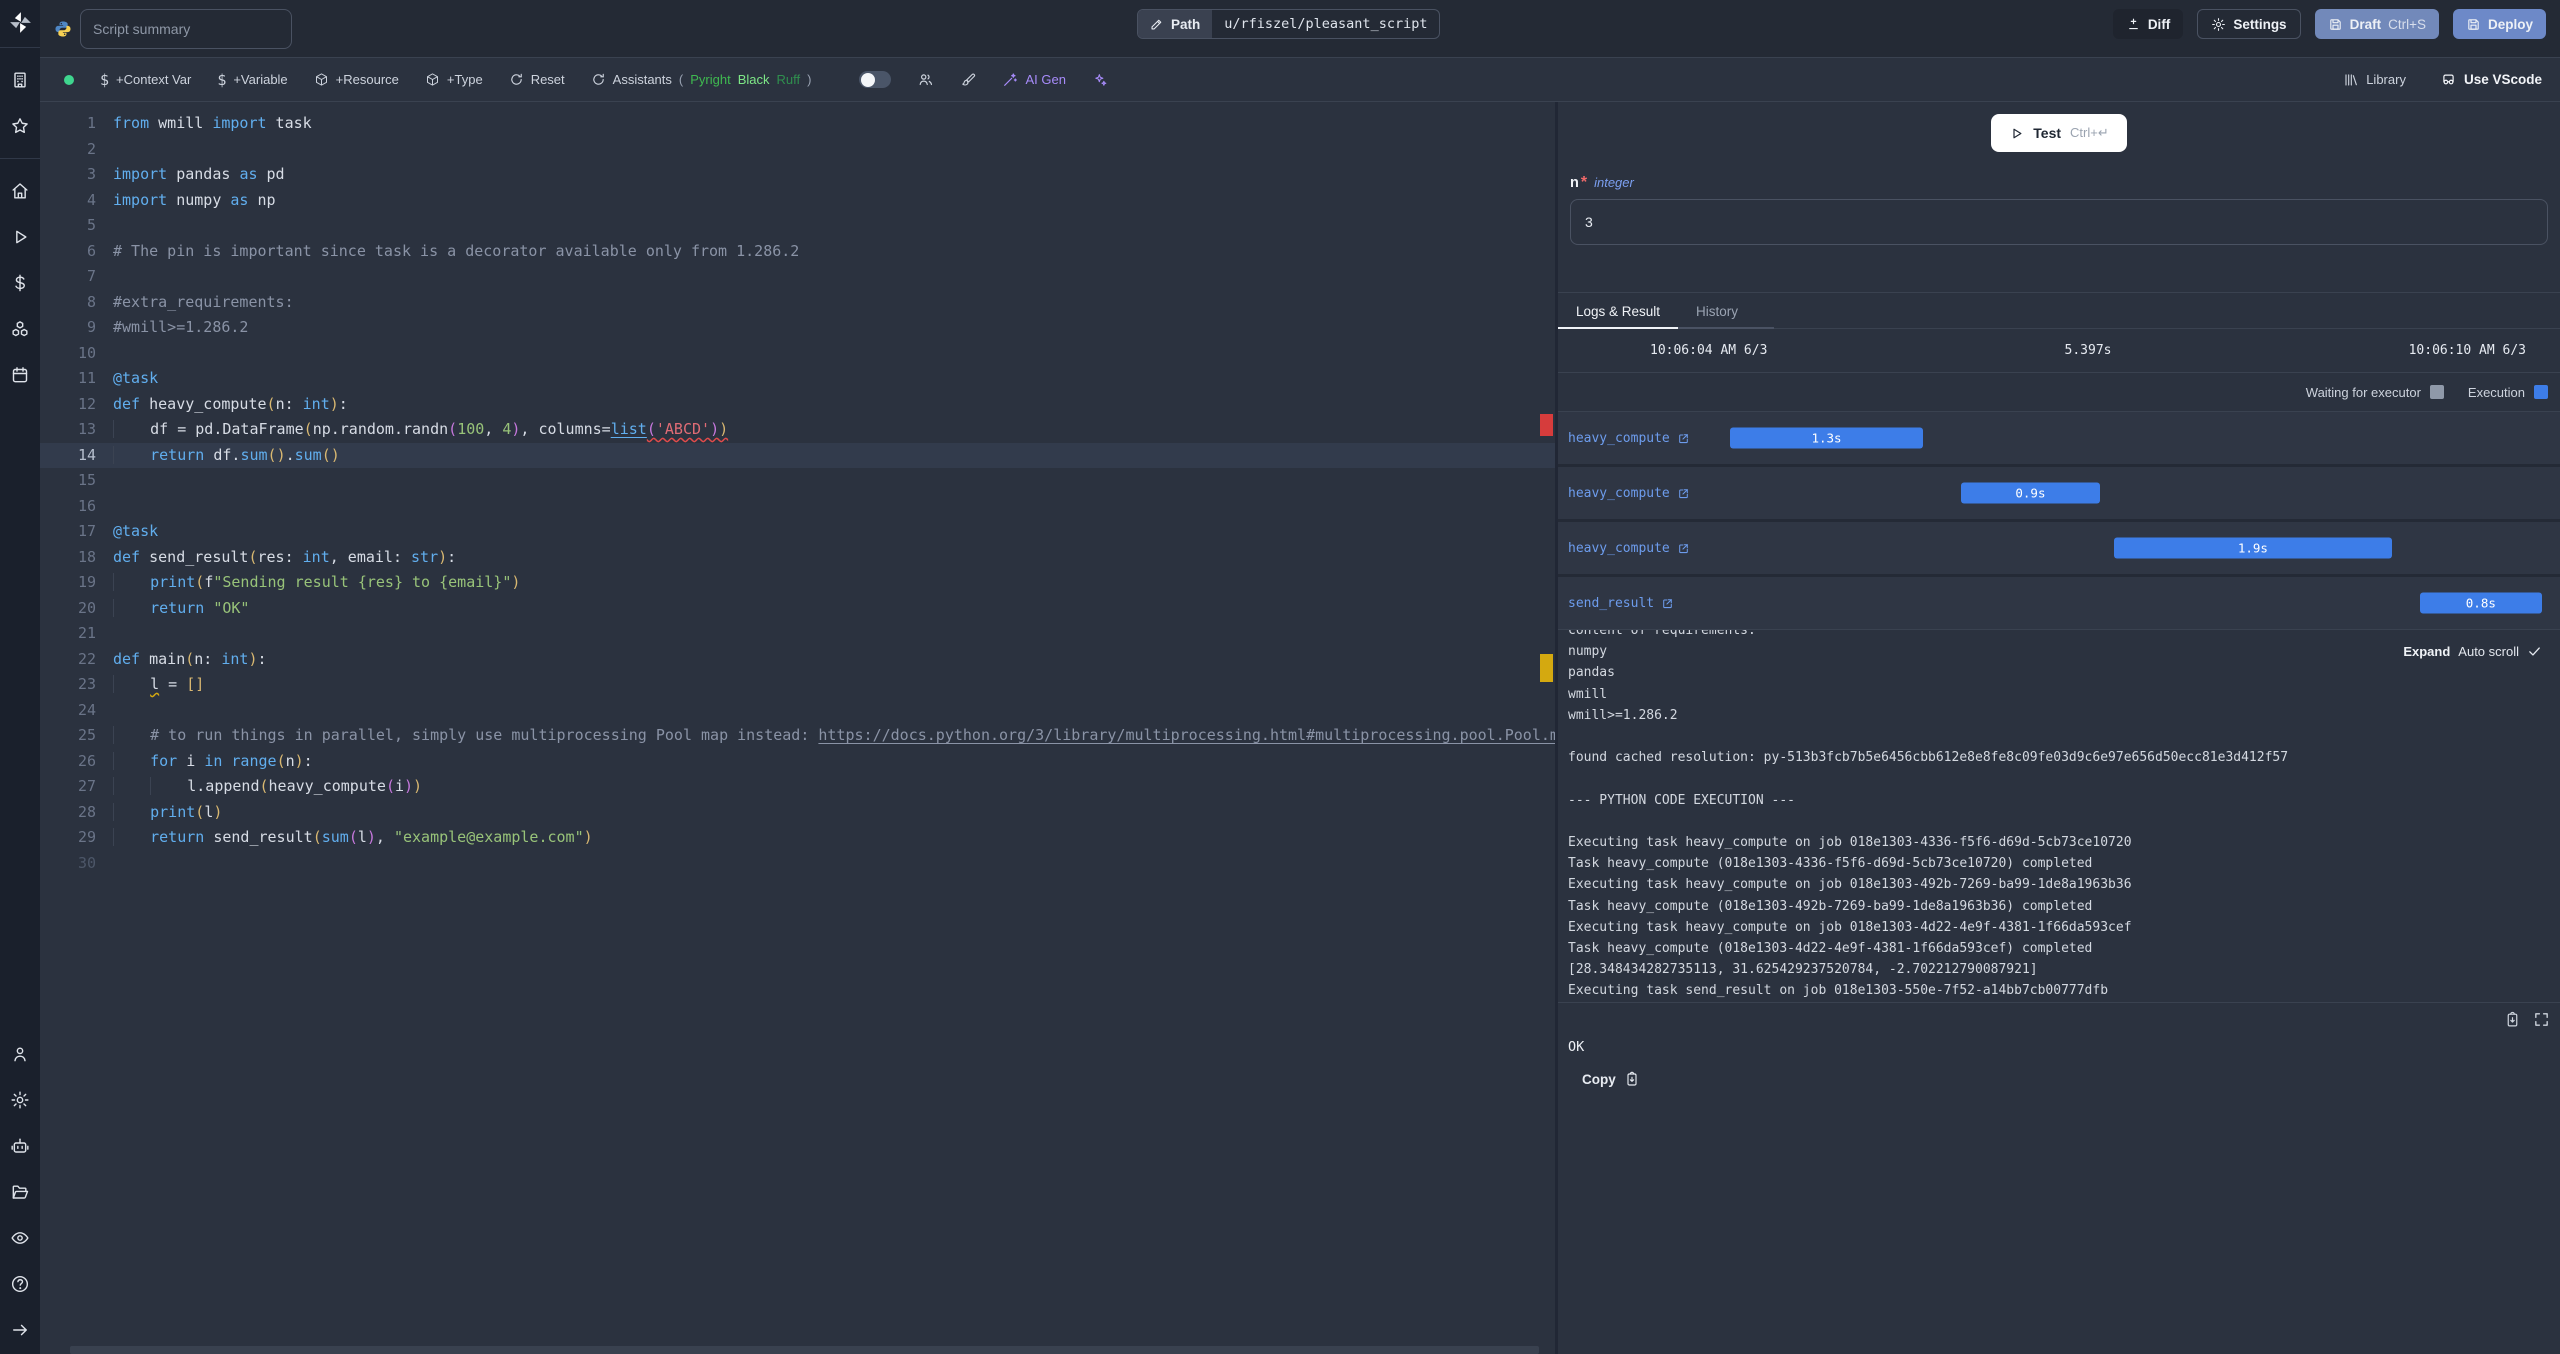 The width and height of the screenshot is (2560, 1354). What do you see at coordinates (797, 201) in the screenshot?
I see `code-line-4: 4 import numpy as np` at bounding box center [797, 201].